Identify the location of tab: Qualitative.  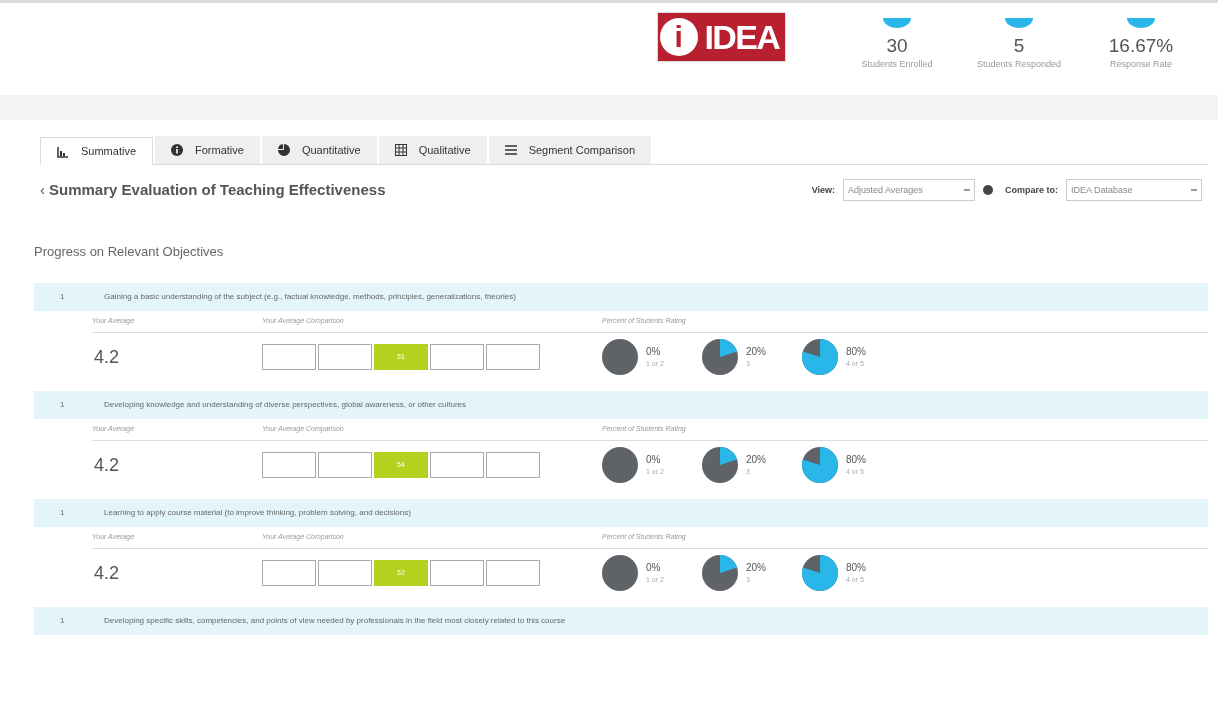
(432, 150).